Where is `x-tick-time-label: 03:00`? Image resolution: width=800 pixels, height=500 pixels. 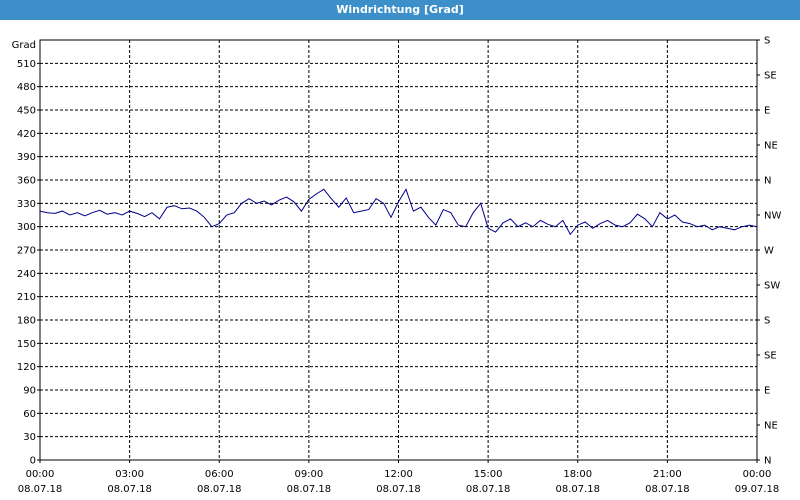
x-tick-time-label: 03:00 is located at coordinates (129, 474).